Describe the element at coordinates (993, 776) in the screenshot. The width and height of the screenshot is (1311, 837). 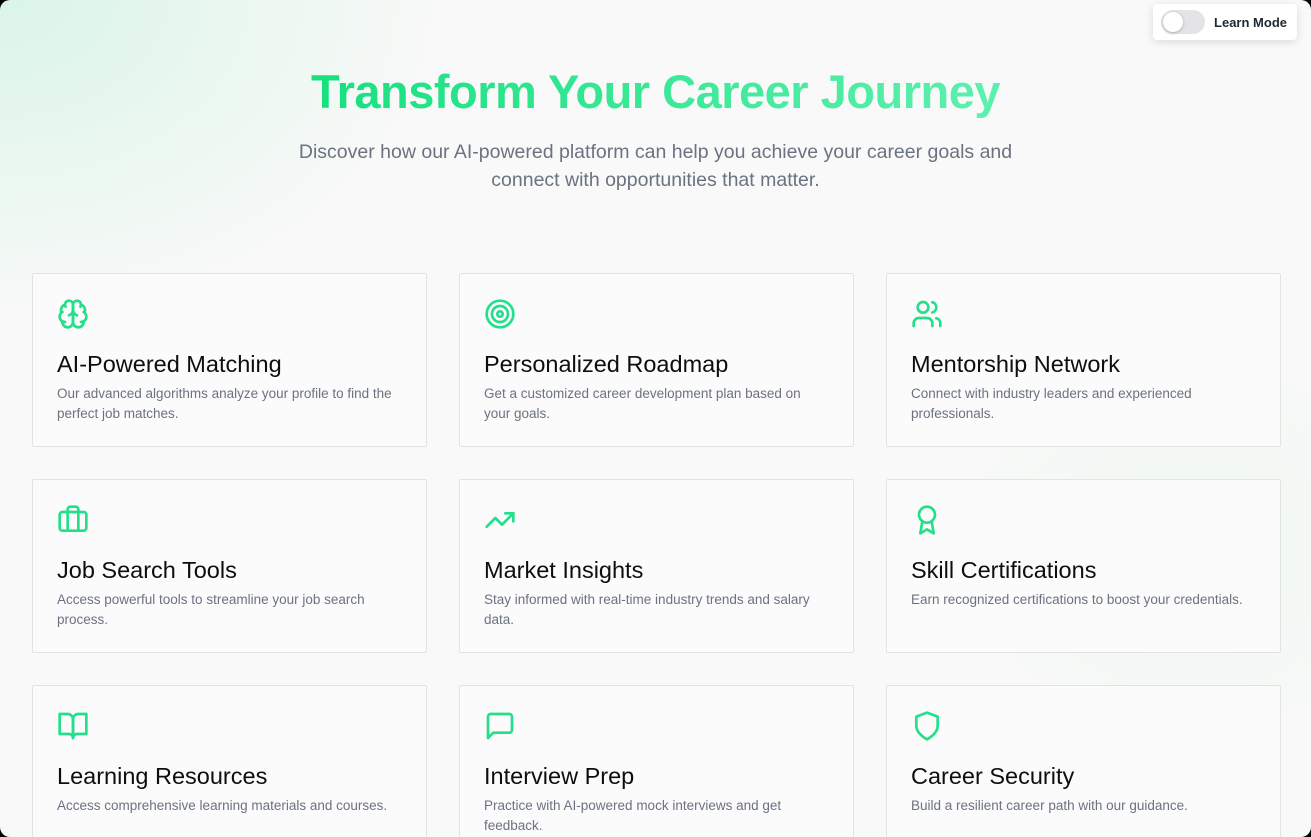
I see `feature-title: Career Security` at that location.